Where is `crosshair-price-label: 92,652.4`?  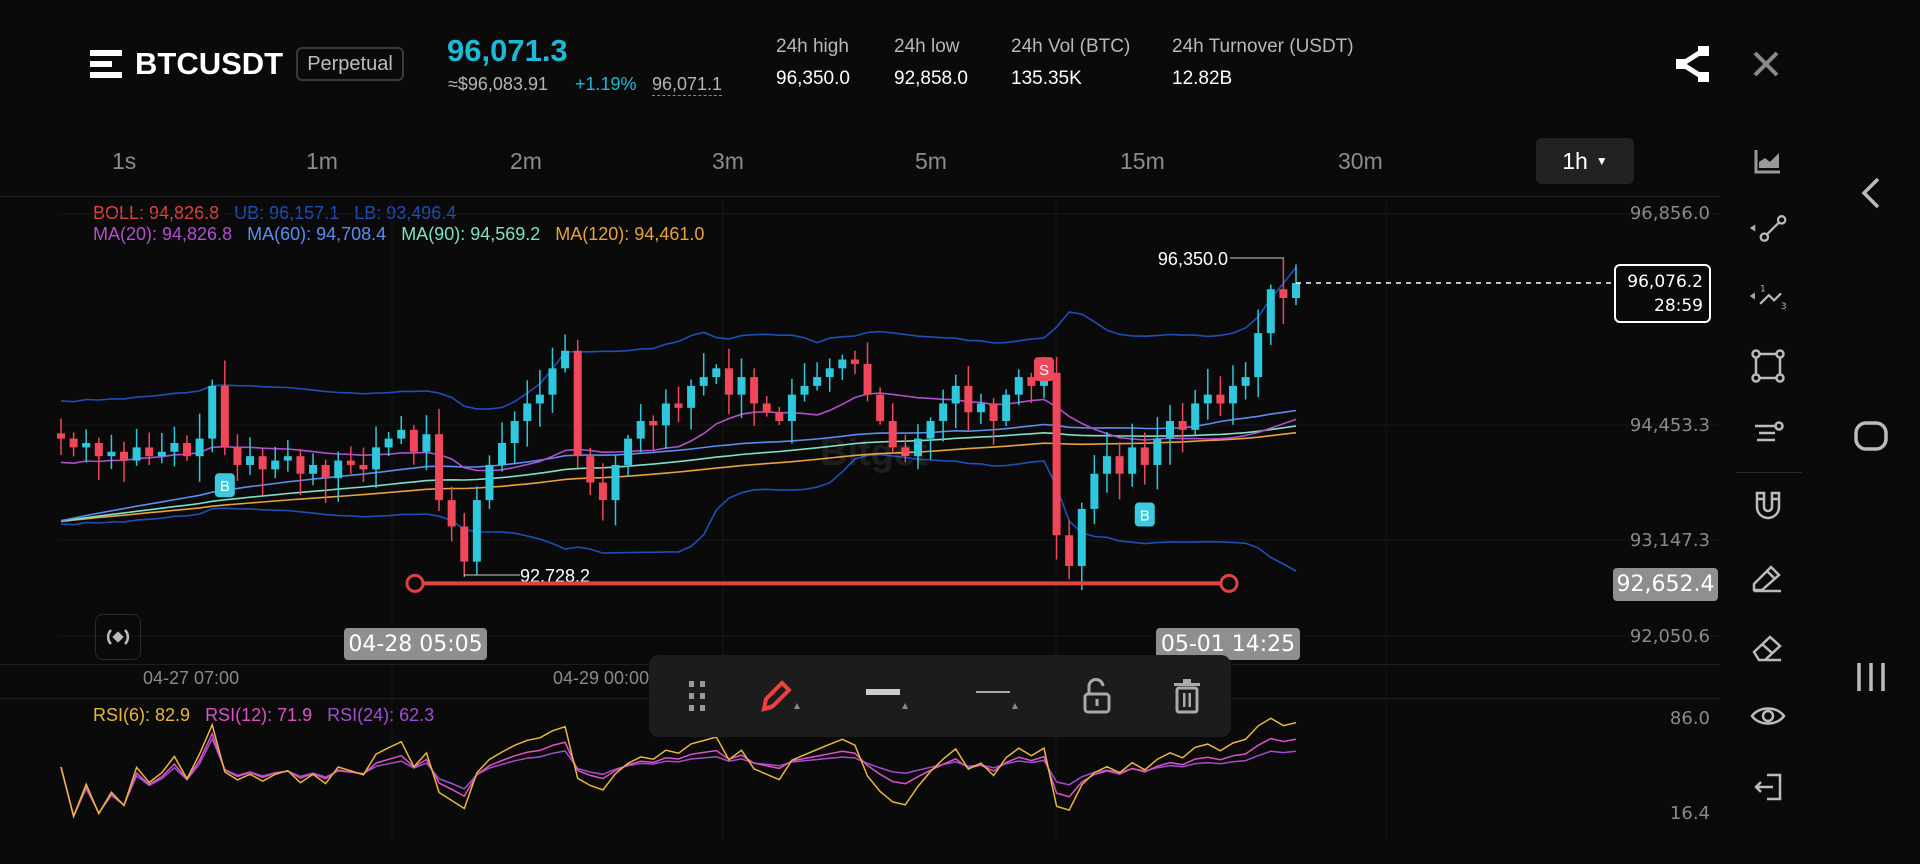
crosshair-price-label: 92,652.4 is located at coordinates (1665, 584).